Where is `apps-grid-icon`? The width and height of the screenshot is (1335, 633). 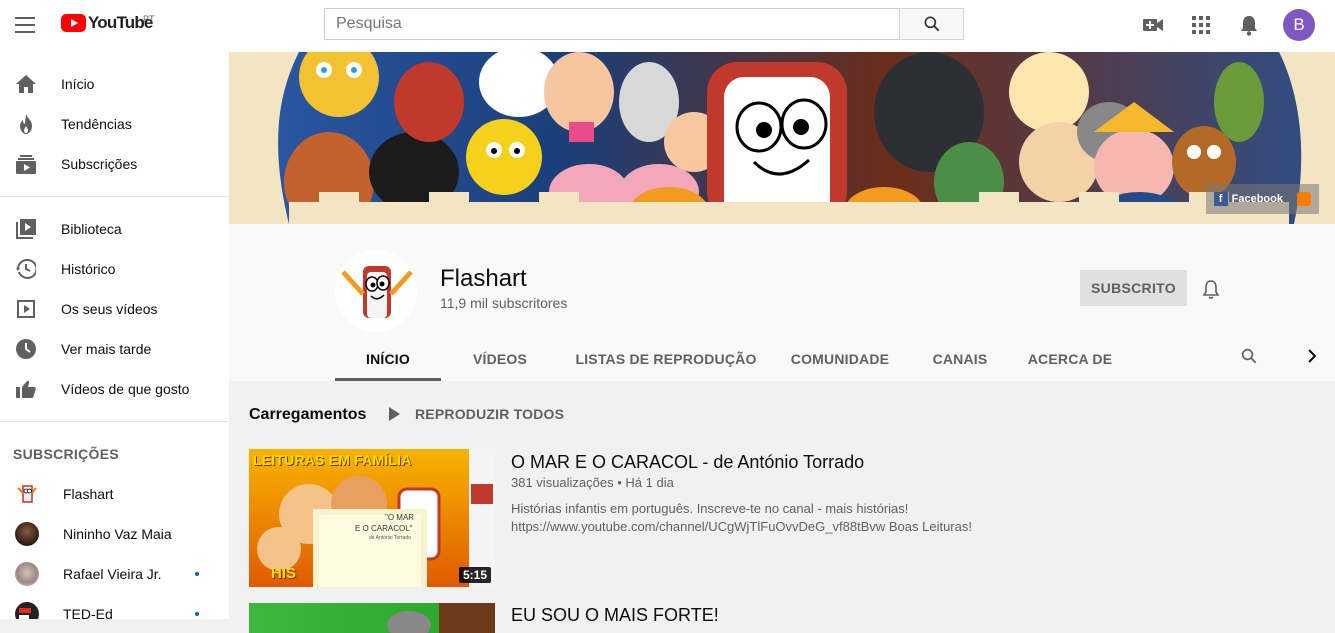 apps-grid-icon is located at coordinates (1201, 25).